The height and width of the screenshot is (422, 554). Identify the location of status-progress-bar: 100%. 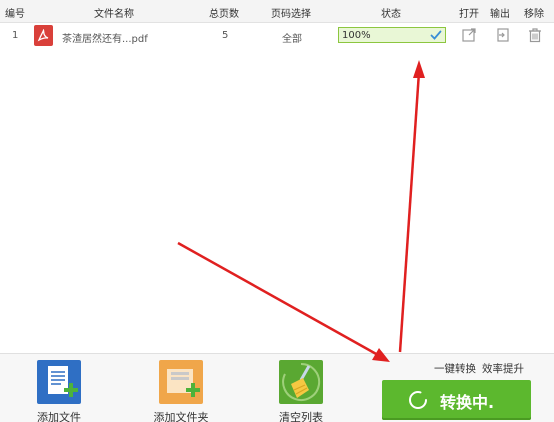
(392, 35).